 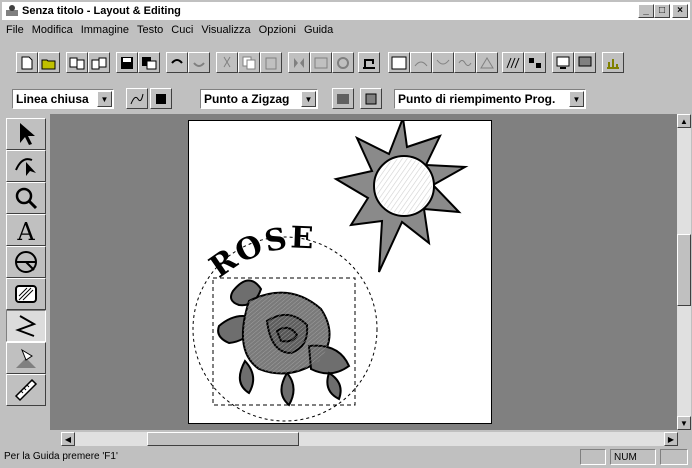 I want to click on design-property-icon, so click(x=613, y=63).